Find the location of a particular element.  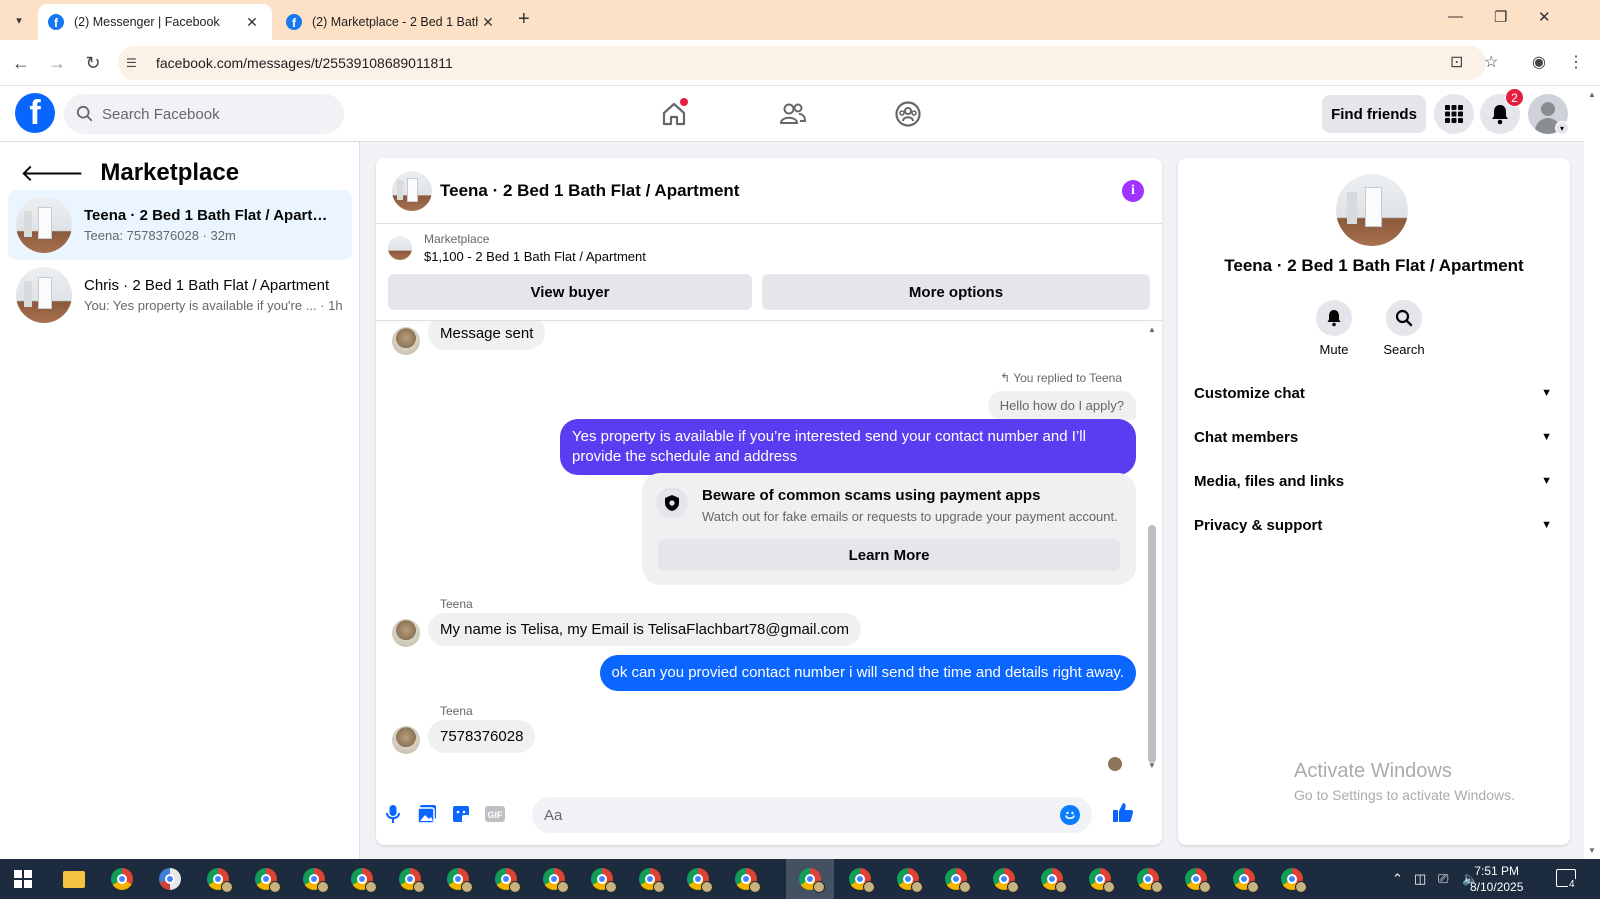

mute-label: Mute is located at coordinates (1334, 349).